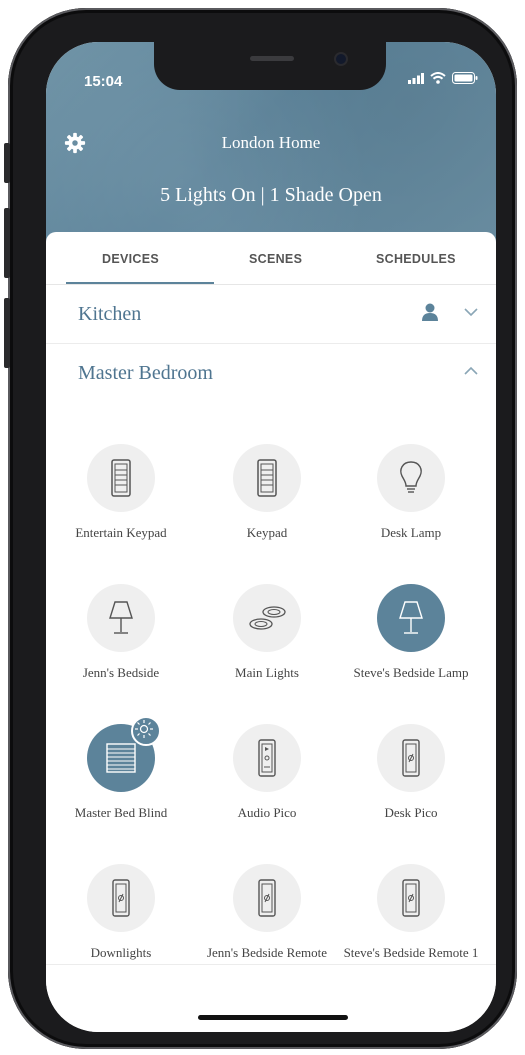 This screenshot has height=1055, width=525. What do you see at coordinates (416, 78) in the screenshot?
I see `signal-icon` at bounding box center [416, 78].